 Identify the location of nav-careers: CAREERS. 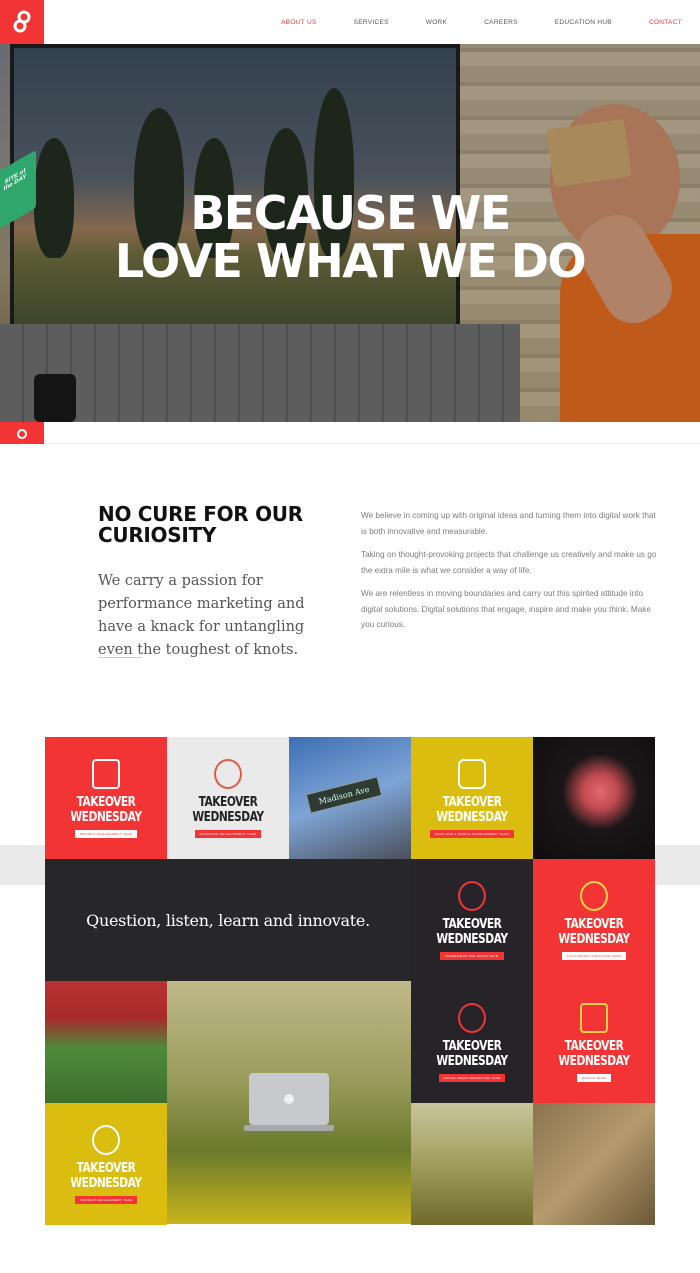
(501, 22).